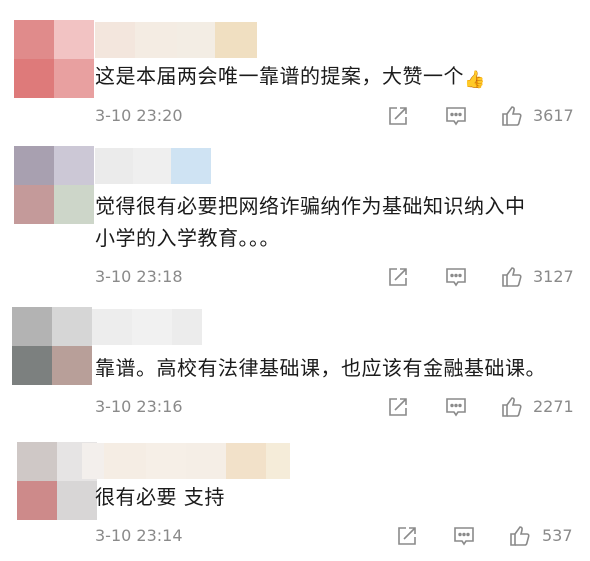  Describe the element at coordinates (475, 80) in the screenshot. I see `thumbs-up-emoji: 👍` at that location.